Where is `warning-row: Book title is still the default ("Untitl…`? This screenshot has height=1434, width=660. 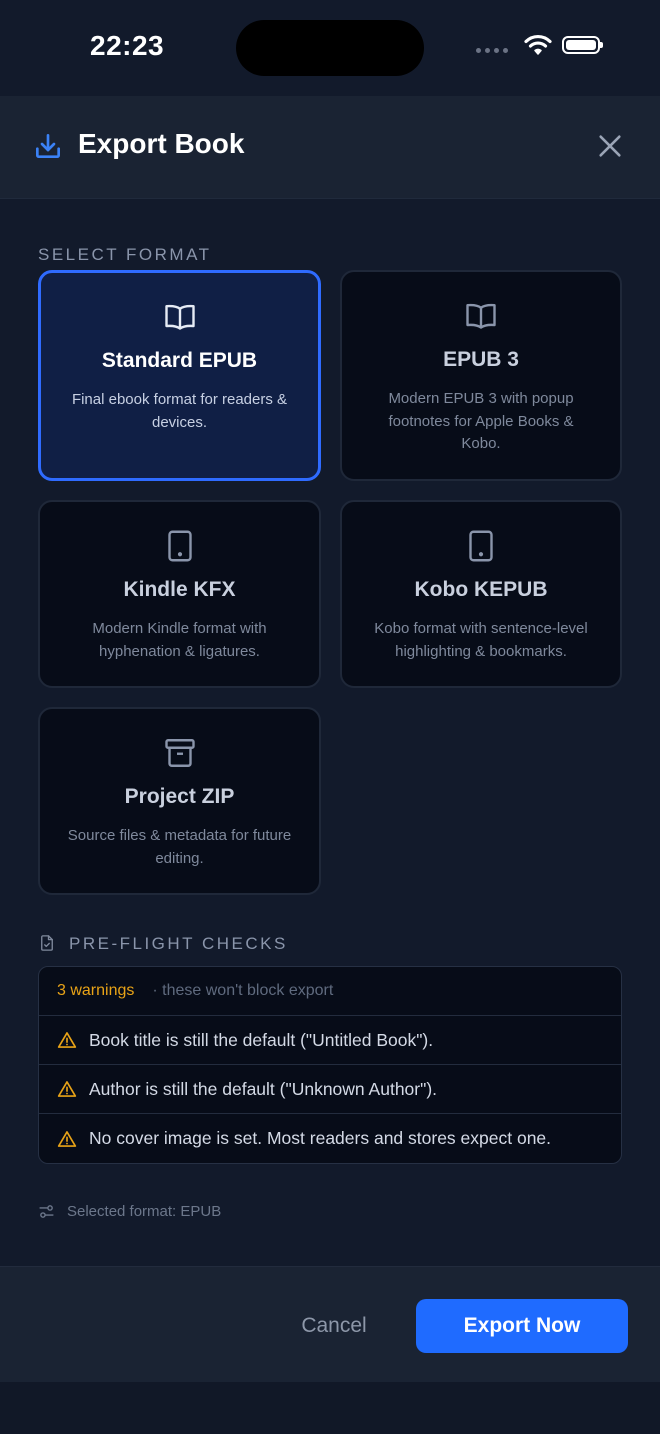 warning-row: Book title is still the default ("Untitl… is located at coordinates (330, 1040).